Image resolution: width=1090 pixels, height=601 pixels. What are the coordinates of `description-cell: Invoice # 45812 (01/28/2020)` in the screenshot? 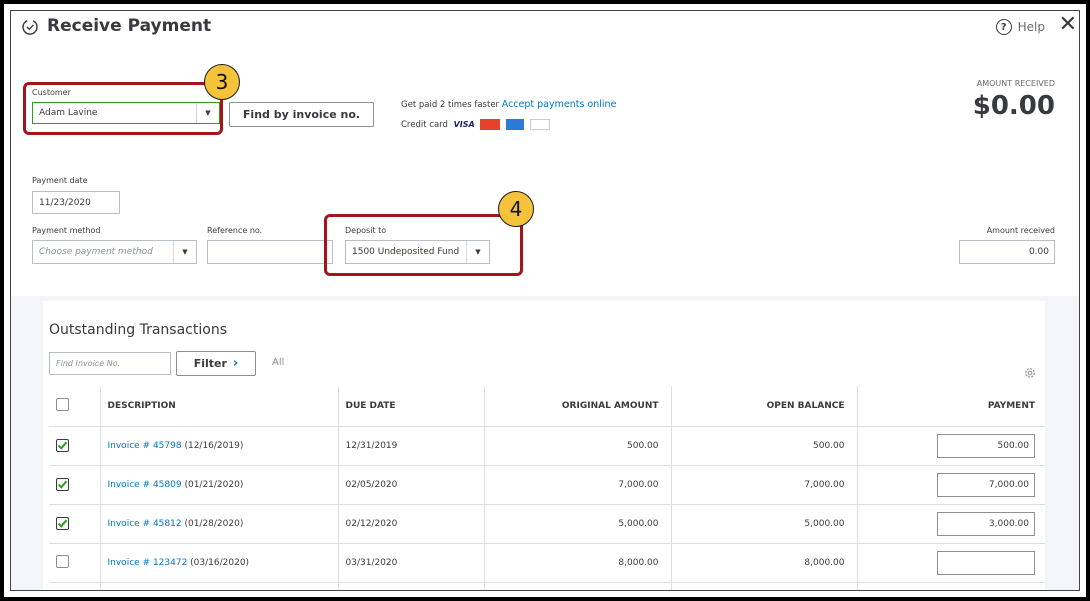 It's located at (219, 524).